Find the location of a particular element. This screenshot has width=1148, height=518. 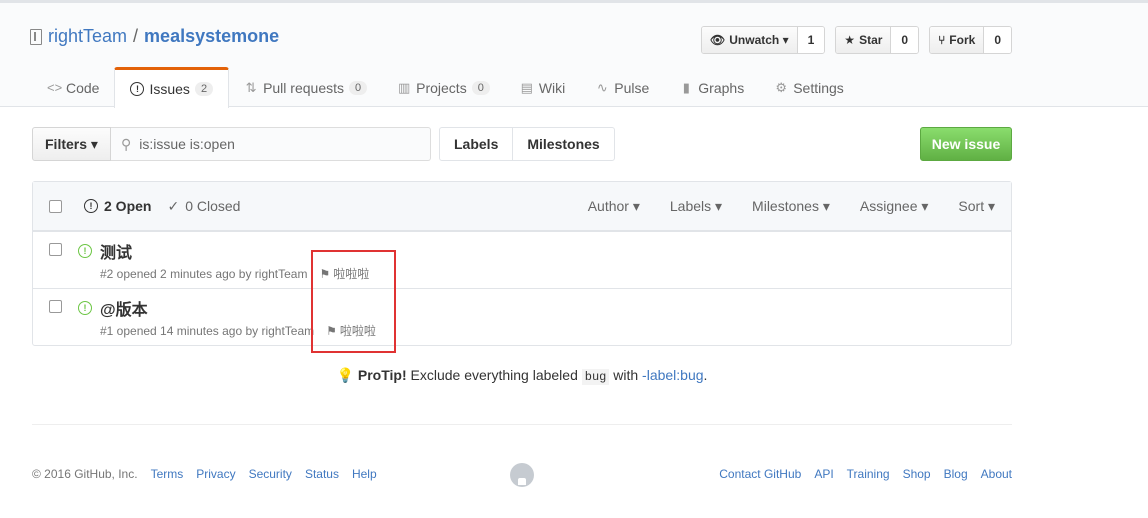

milestones-button: Milestones is located at coordinates (562, 144).